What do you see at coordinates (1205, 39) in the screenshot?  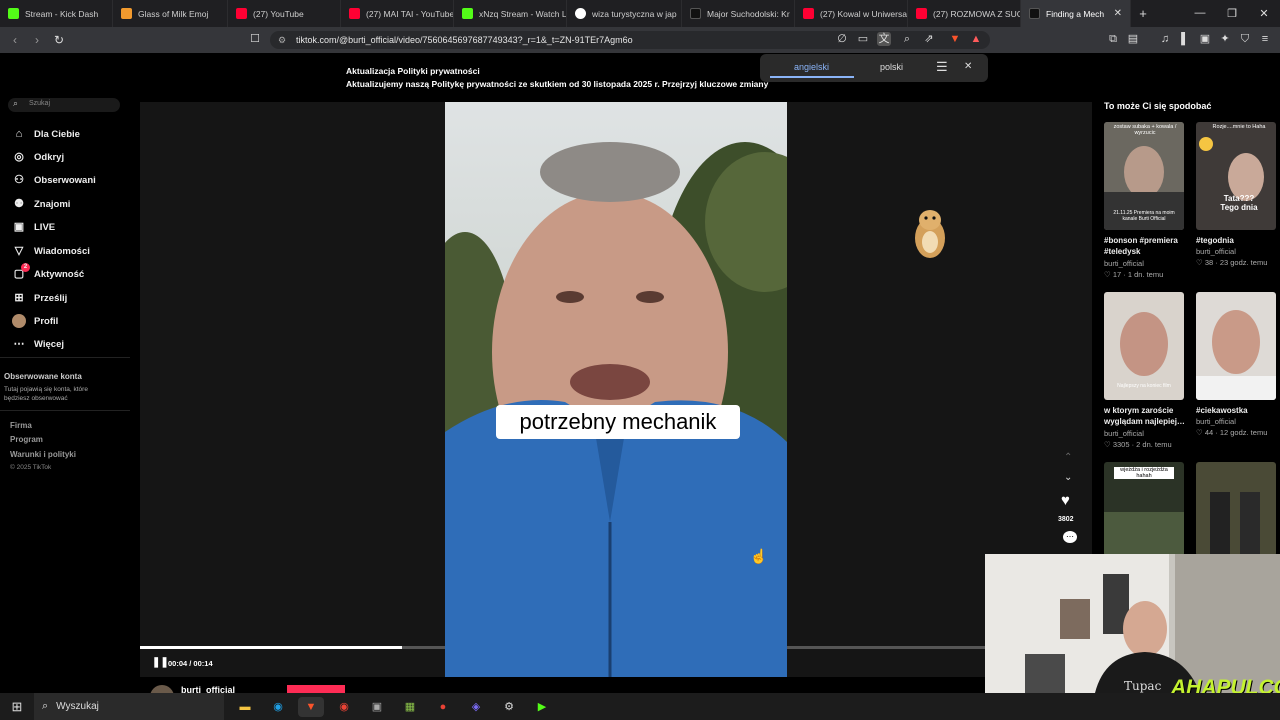 I see `wallet-icon: ▣` at bounding box center [1205, 39].